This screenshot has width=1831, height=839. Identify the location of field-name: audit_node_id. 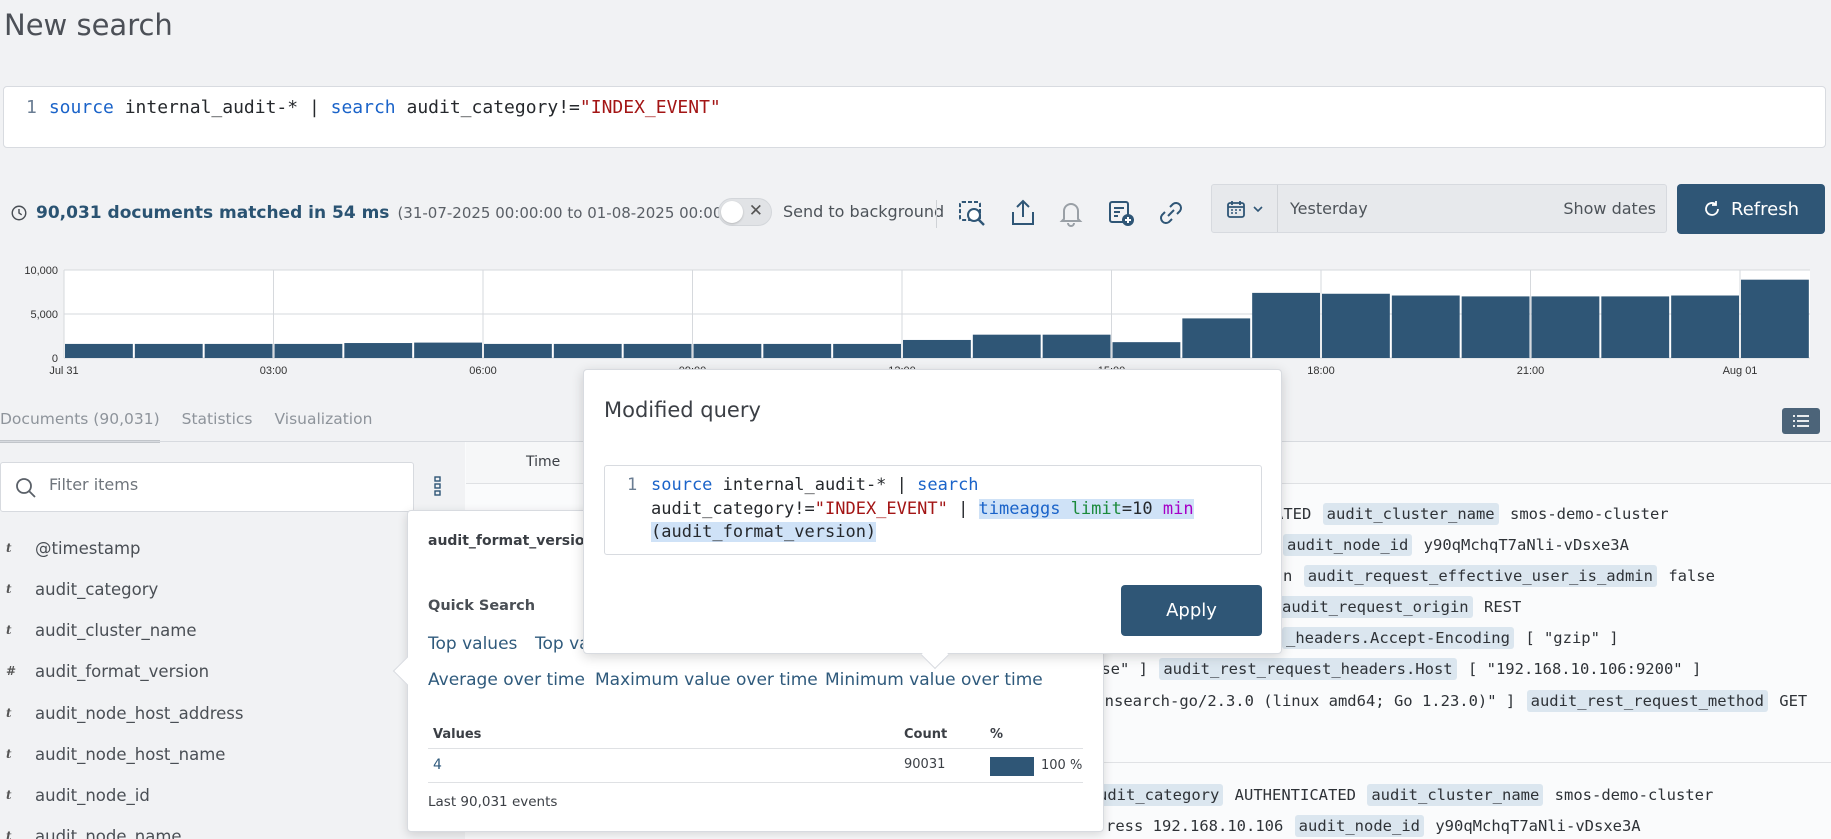
(92, 795).